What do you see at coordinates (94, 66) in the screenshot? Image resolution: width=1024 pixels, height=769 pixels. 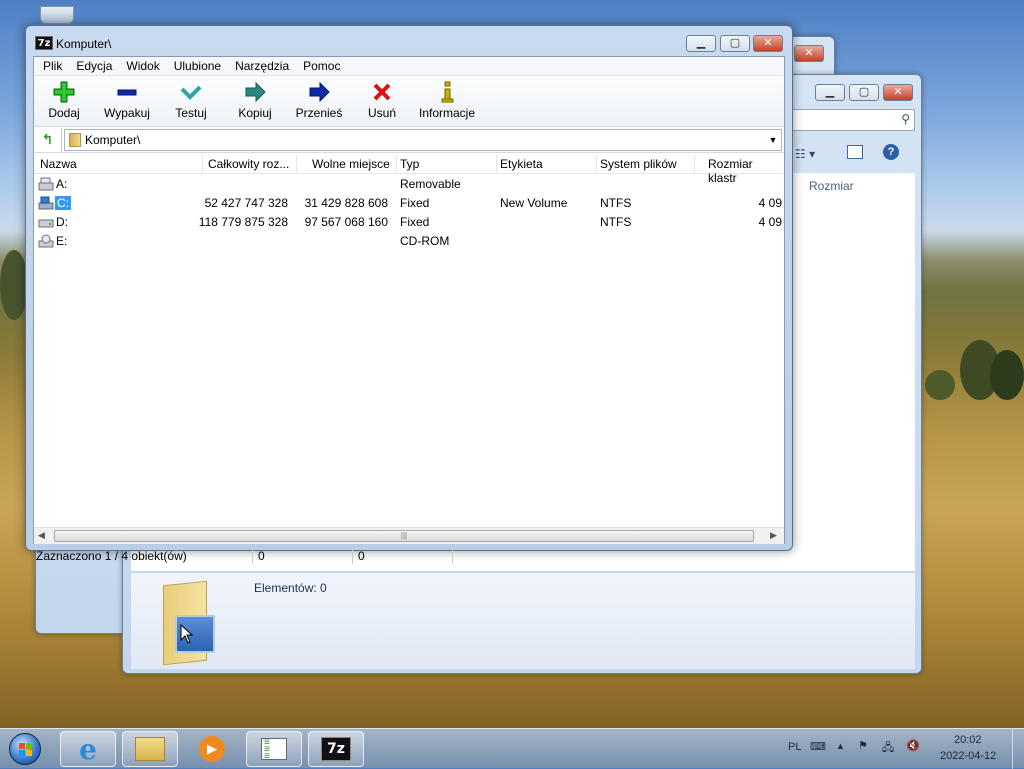 I see `menu-edycja: Edycja` at bounding box center [94, 66].